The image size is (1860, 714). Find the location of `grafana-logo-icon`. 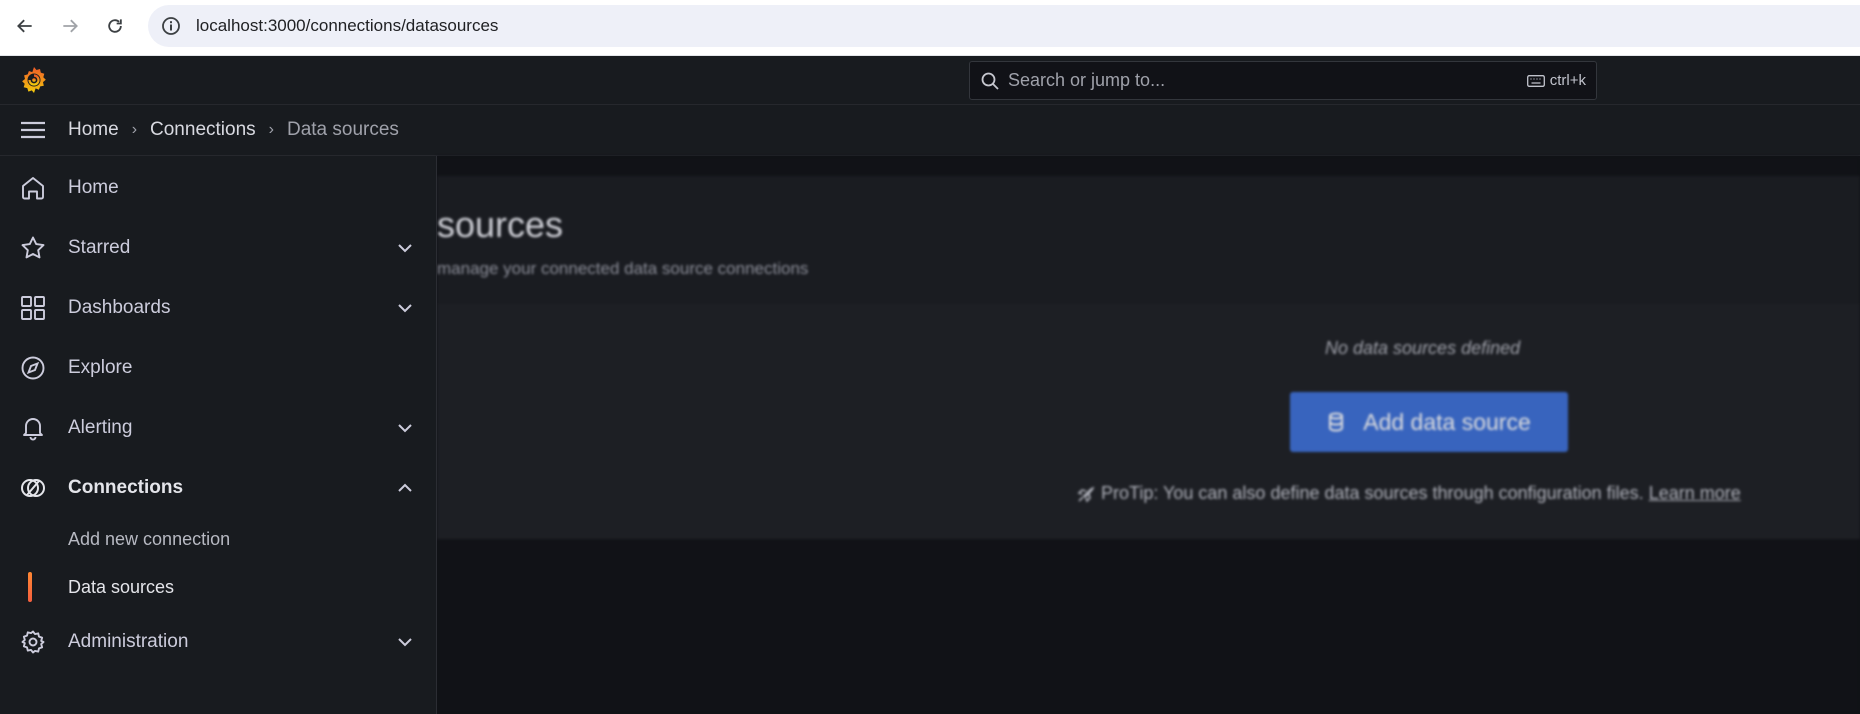

grafana-logo-icon is located at coordinates (34, 80).